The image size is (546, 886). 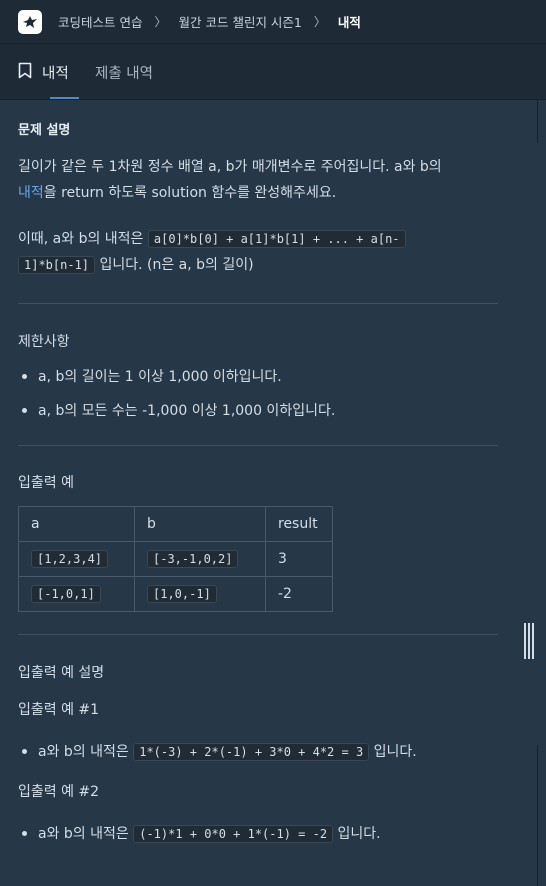 What do you see at coordinates (44, 342) in the screenshot?
I see `section-title-constraints: 제한사항` at bounding box center [44, 342].